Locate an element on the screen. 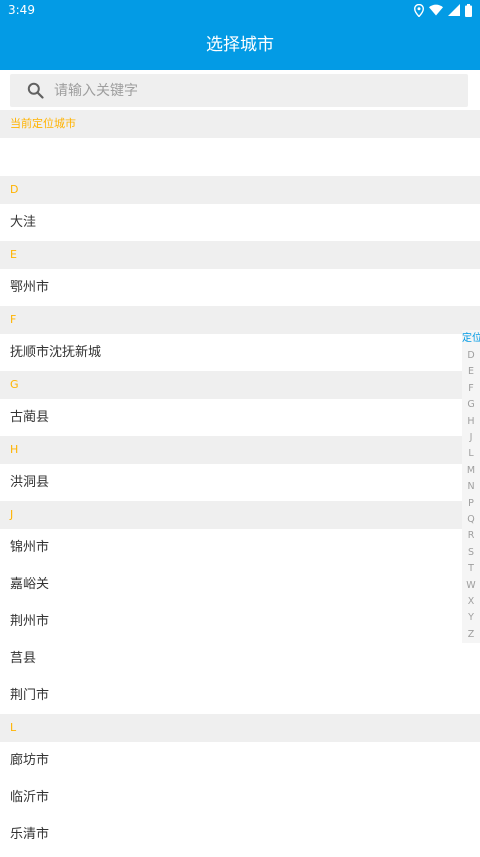 Image resolution: width=480 pixels, height=857 pixels. index-letter-s: S is located at coordinates (471, 553).